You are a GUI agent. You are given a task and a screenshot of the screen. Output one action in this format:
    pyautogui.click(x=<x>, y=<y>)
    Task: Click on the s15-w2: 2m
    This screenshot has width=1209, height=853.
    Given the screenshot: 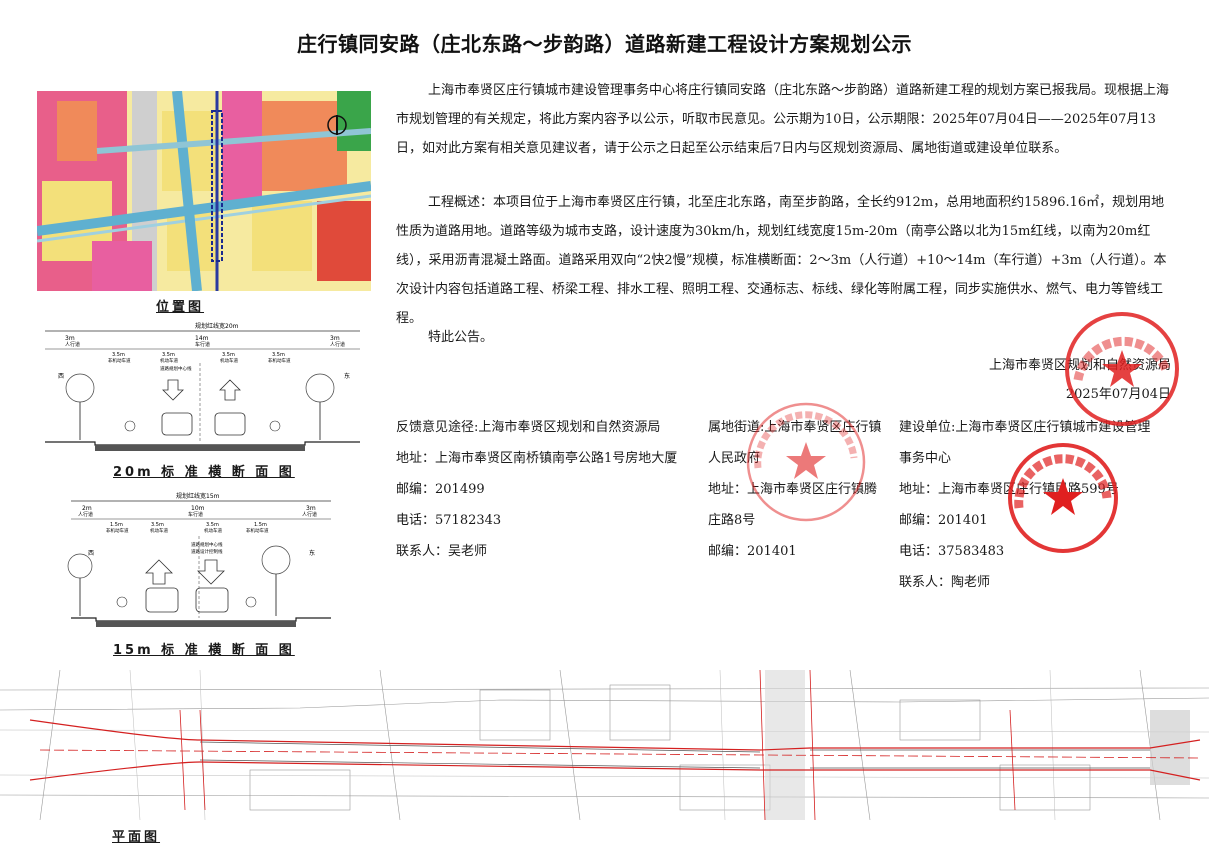 What is the action you would take?
    pyautogui.click(x=87, y=508)
    